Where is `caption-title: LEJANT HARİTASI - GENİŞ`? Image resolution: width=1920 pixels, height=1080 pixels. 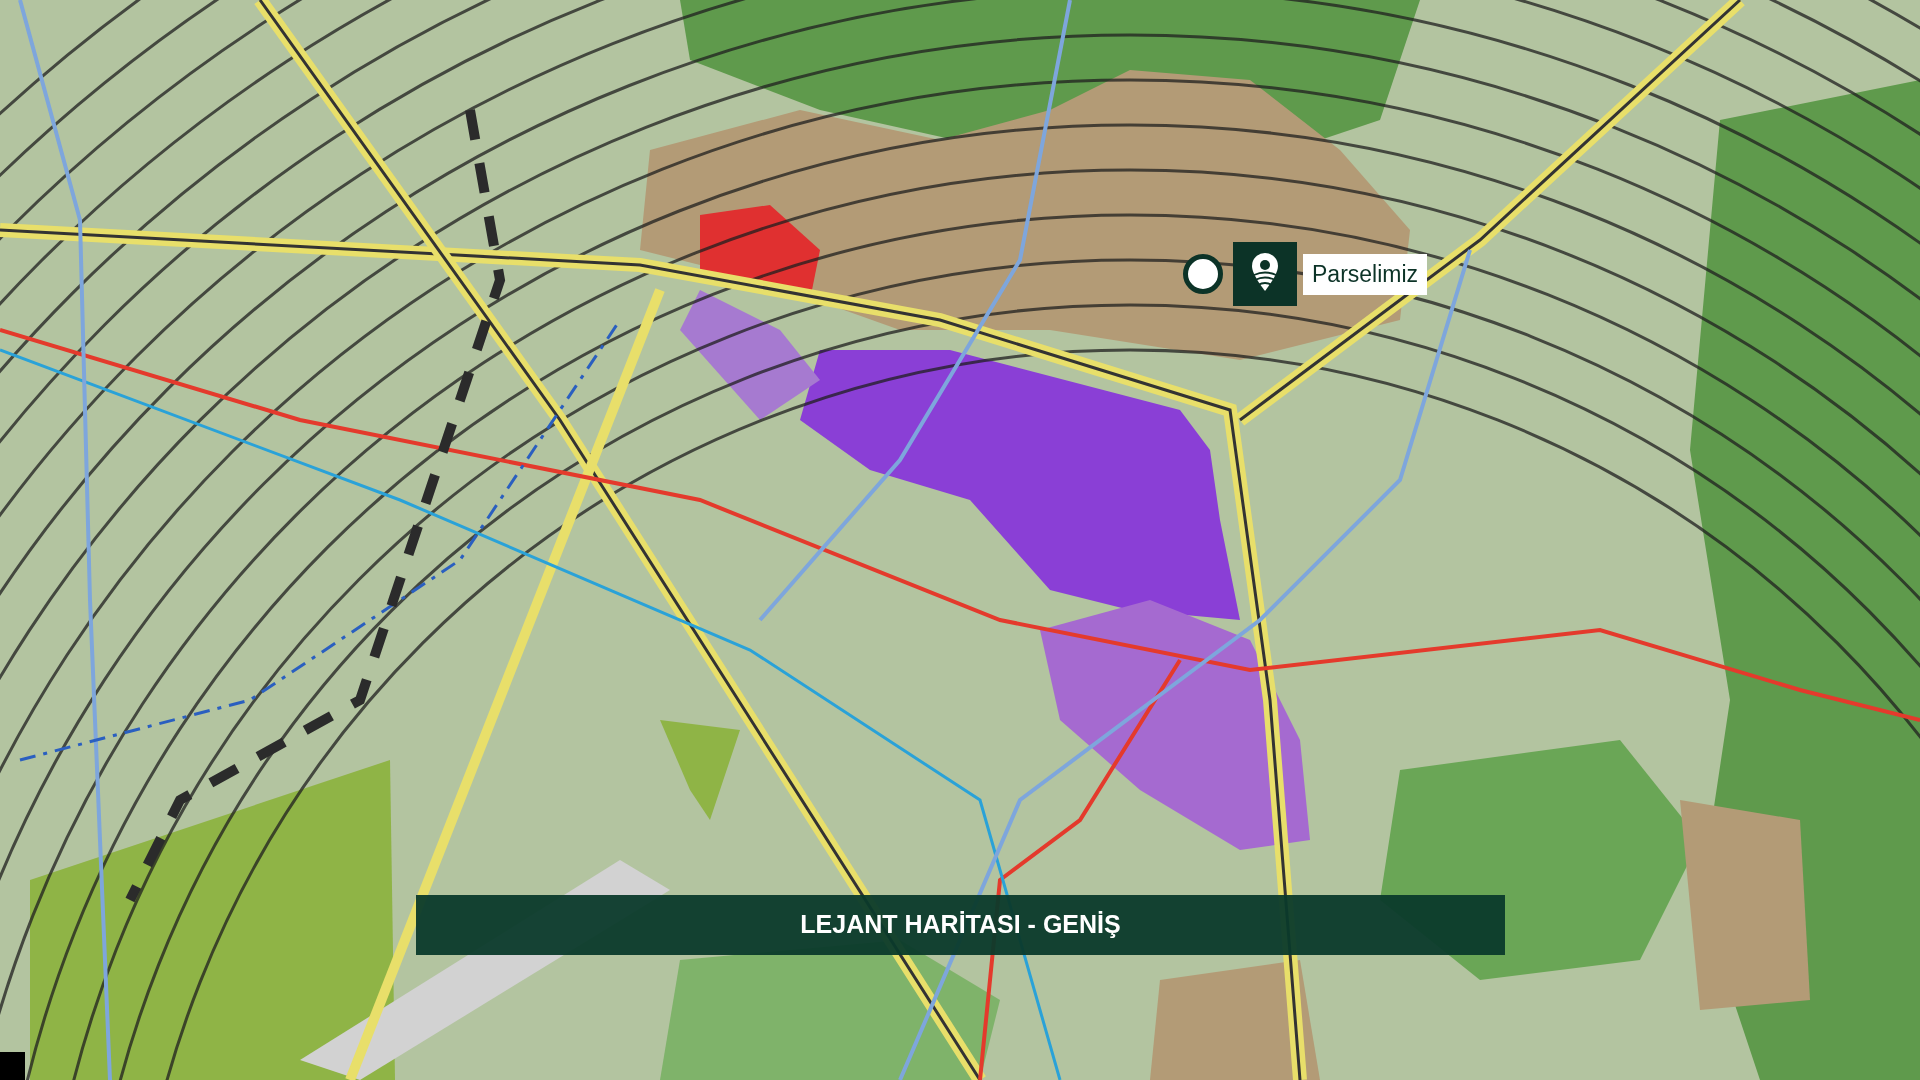 caption-title: LEJANT HARİTASI - GENİŞ is located at coordinates (960, 925).